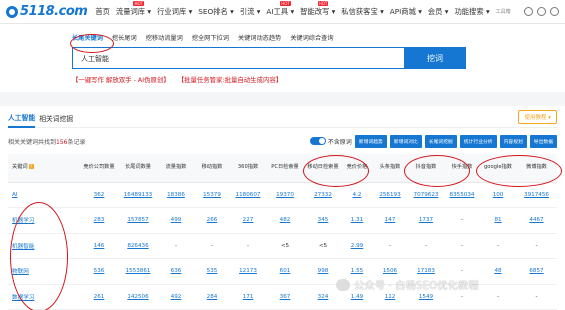 This screenshot has width=565, height=310. I want to click on table-cell: 81, so click(498, 220).